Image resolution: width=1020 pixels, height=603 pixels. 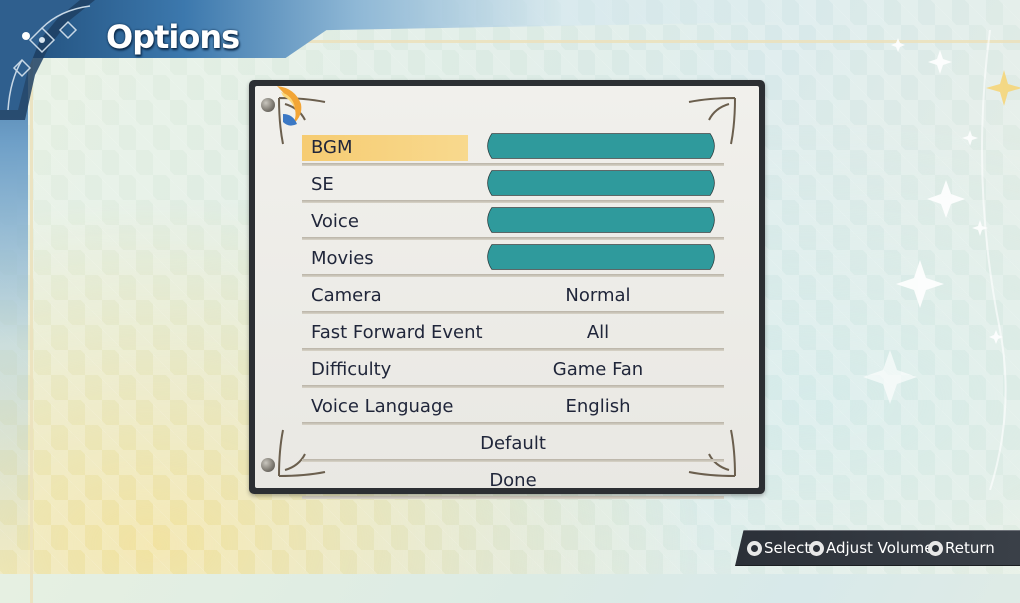 What do you see at coordinates (935, 548) in the screenshot?
I see `circle-button-icon` at bounding box center [935, 548].